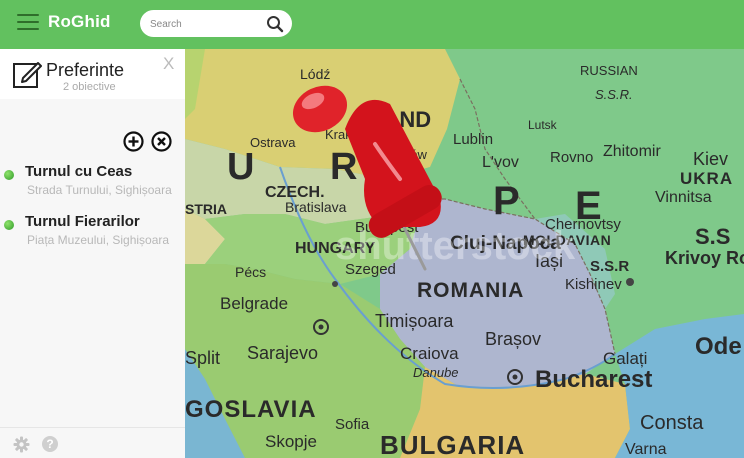 Image resolution: width=744 pixels, height=458 pixels. Describe the element at coordinates (92, 442) in the screenshot. I see `sidebar-footer: ?` at that location.